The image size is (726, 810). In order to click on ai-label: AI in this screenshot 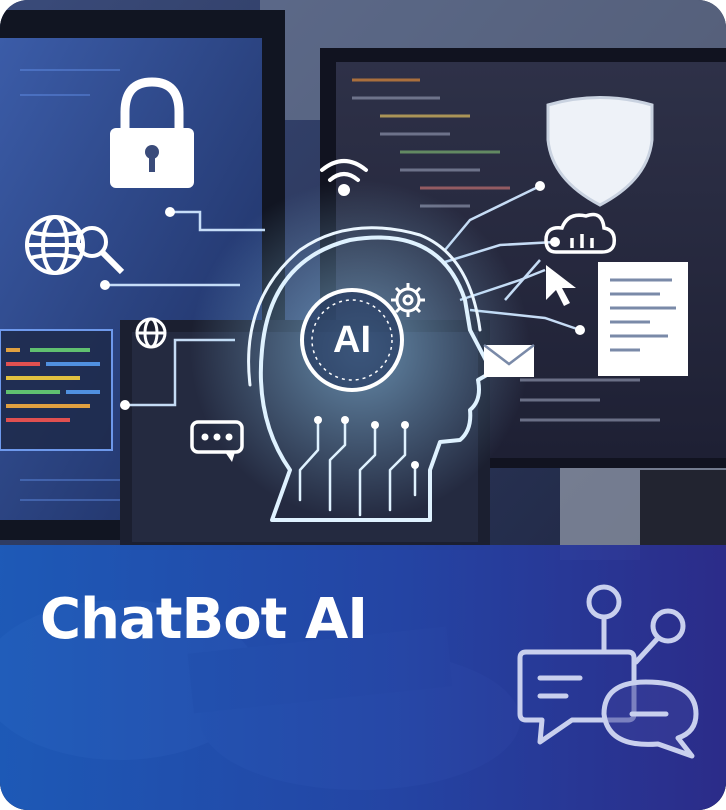, I will do `click(352, 340)`.